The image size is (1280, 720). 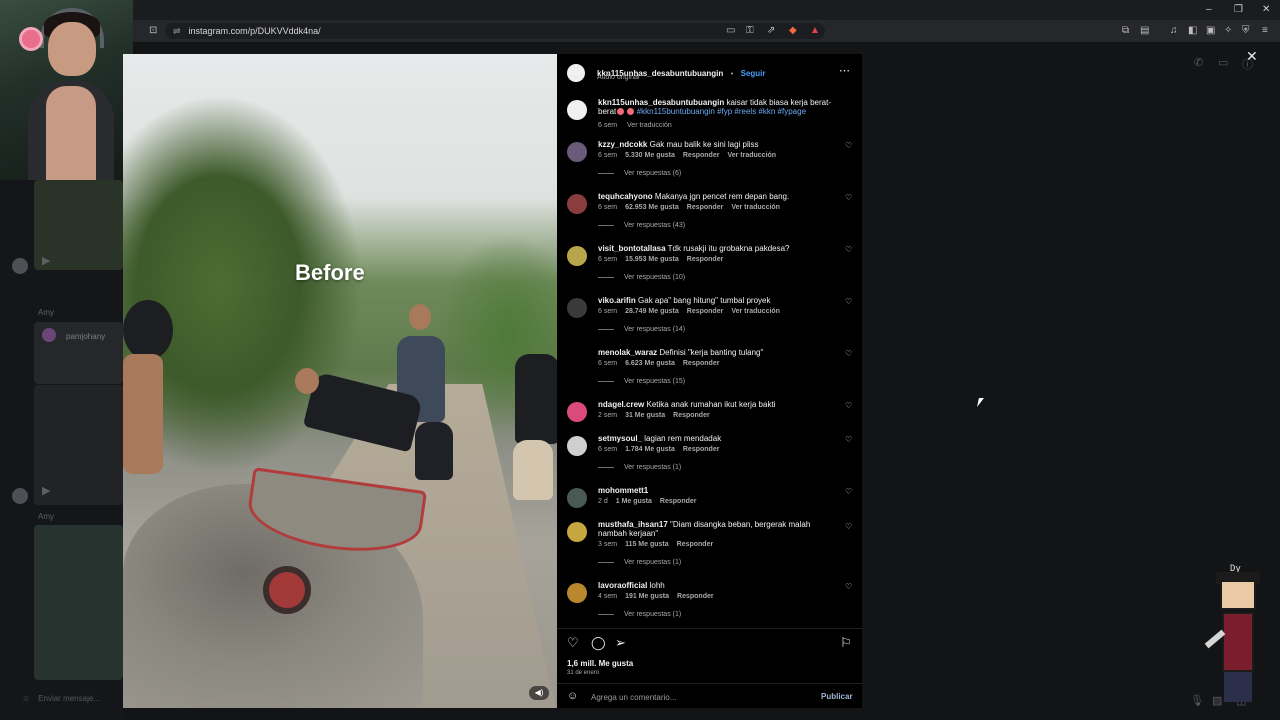 What do you see at coordinates (652, 311) in the screenshot?
I see `comment-likes: 28.749 Me gusta` at bounding box center [652, 311].